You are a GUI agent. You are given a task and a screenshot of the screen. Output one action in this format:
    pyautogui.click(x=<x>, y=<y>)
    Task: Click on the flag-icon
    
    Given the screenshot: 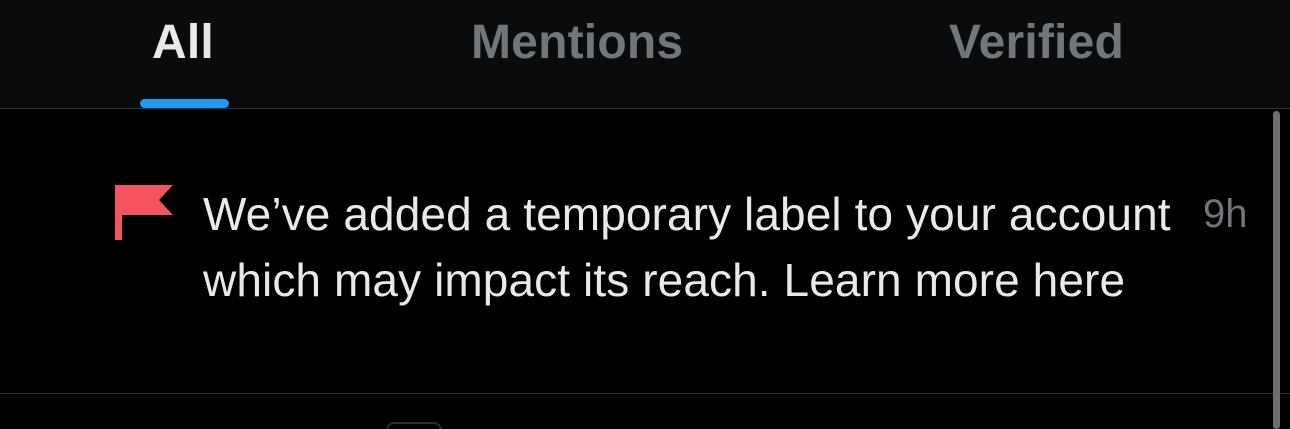 What is the action you would take?
    pyautogui.click(x=144, y=212)
    